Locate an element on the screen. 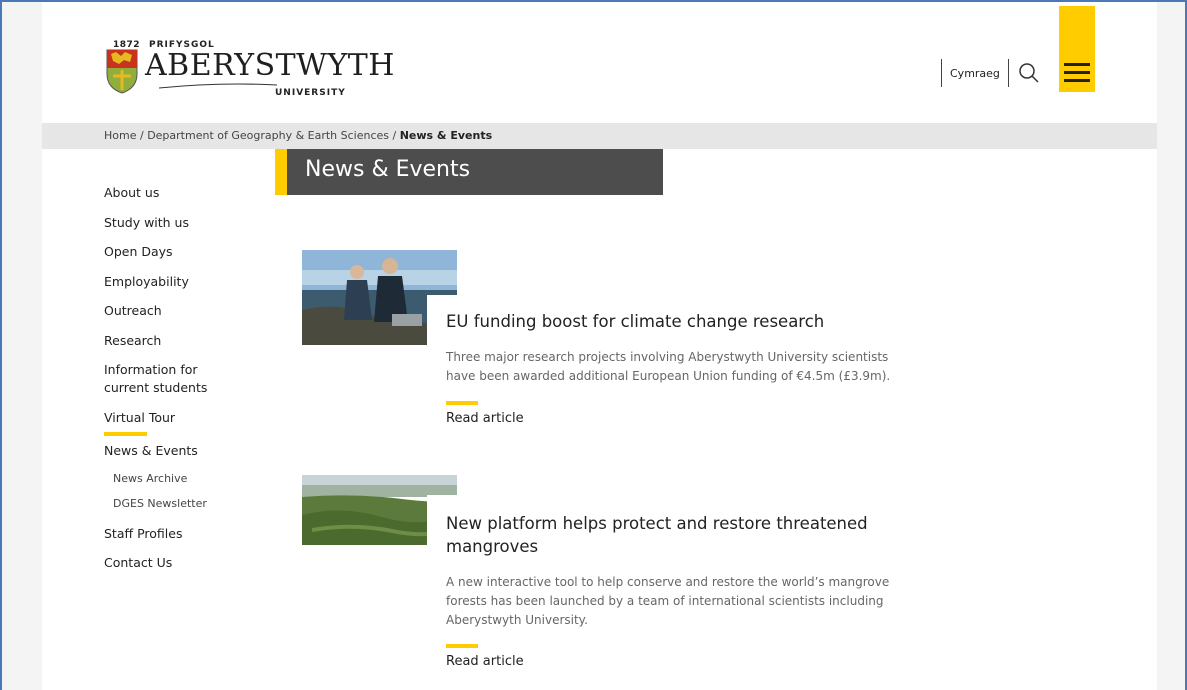 This screenshot has height=690, width=1187. sidebar-item-contact-us: Contact Us is located at coordinates (184, 563).